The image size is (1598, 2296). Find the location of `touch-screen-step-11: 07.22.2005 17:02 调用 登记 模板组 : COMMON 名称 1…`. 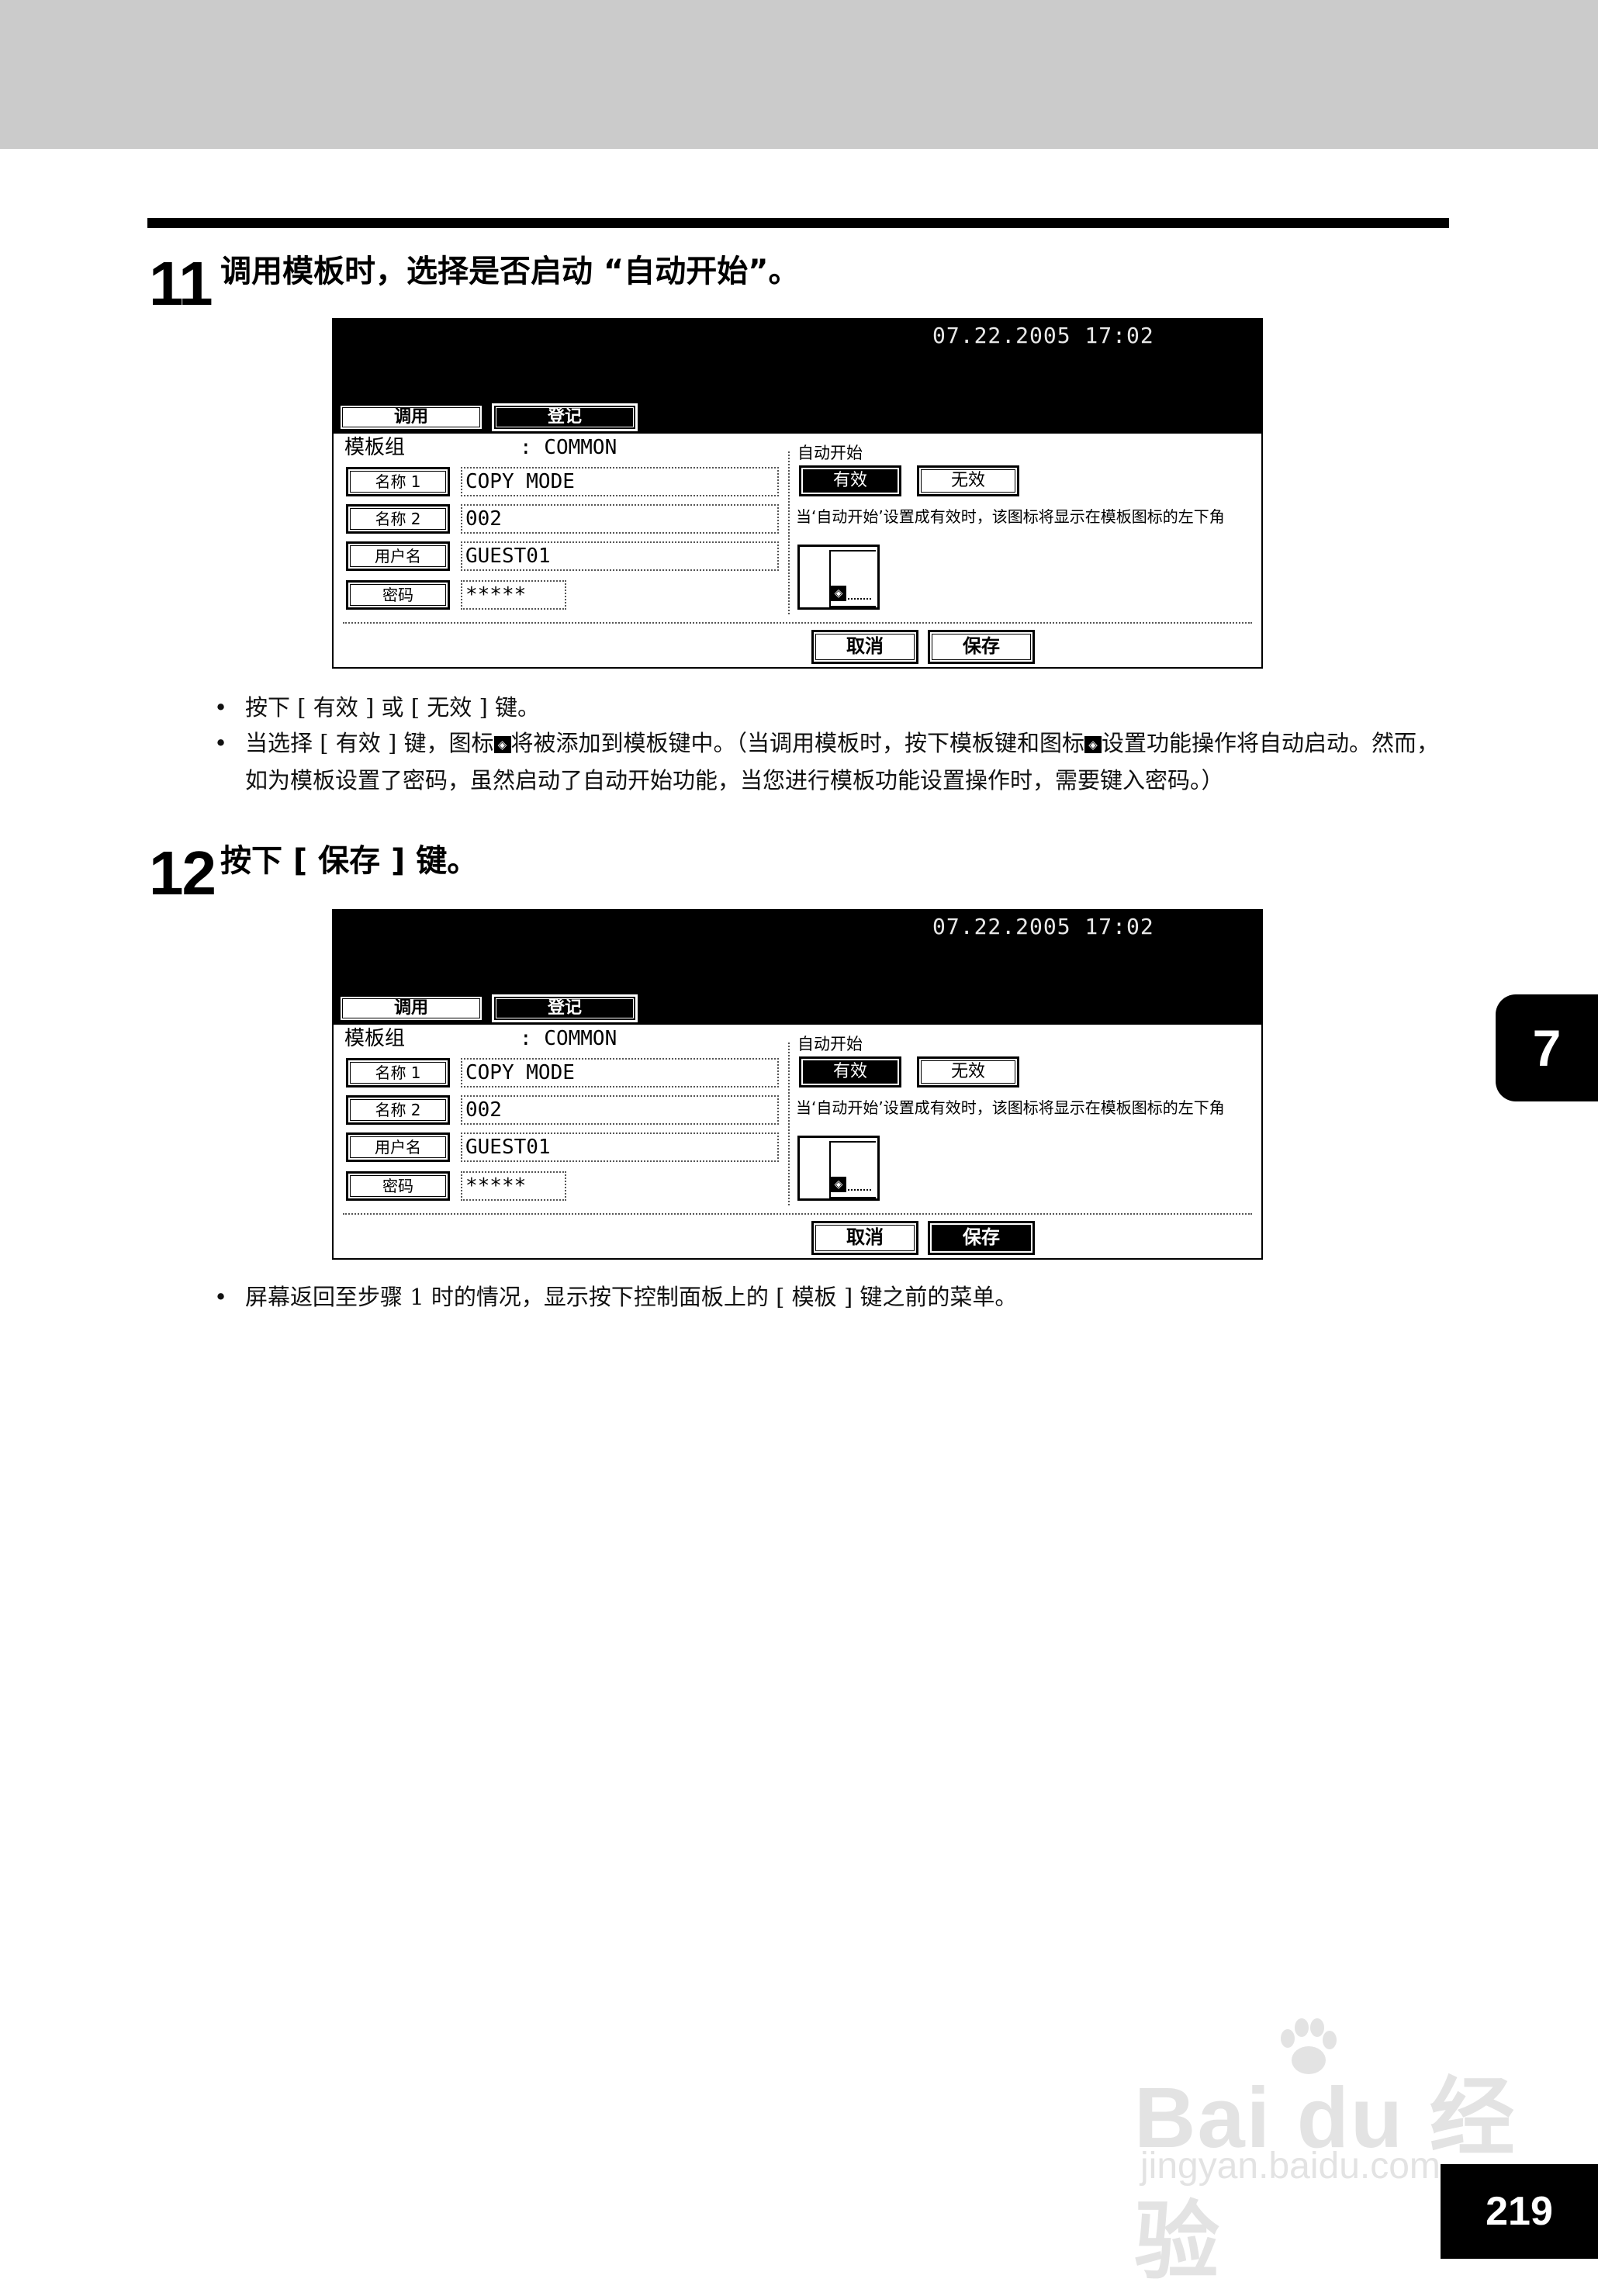

touch-screen-step-11: 07.22.2005 17:02 调用 登记 模板组 : COMMON 名称 1… is located at coordinates (798, 493).